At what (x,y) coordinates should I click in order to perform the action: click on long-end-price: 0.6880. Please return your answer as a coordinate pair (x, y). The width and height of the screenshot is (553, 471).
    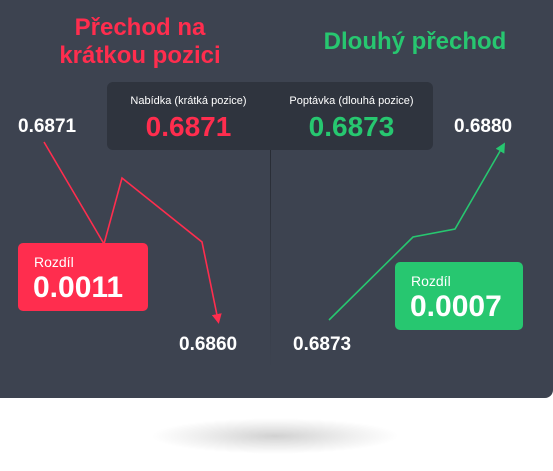
    Looking at the image, I should click on (483, 126).